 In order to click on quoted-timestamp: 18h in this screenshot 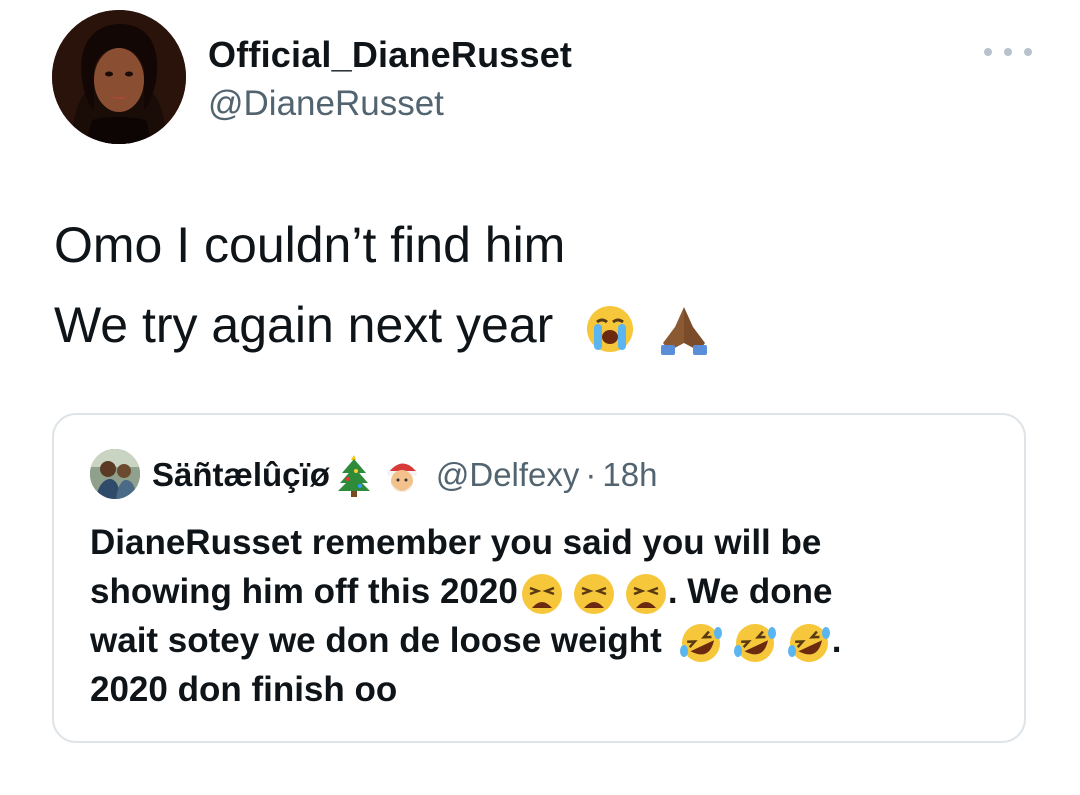, I will do `click(629, 475)`.